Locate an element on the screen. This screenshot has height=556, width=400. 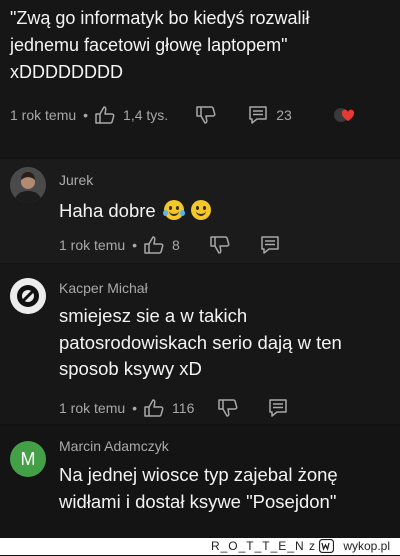
smiling-emoji-icon is located at coordinates (200, 210).